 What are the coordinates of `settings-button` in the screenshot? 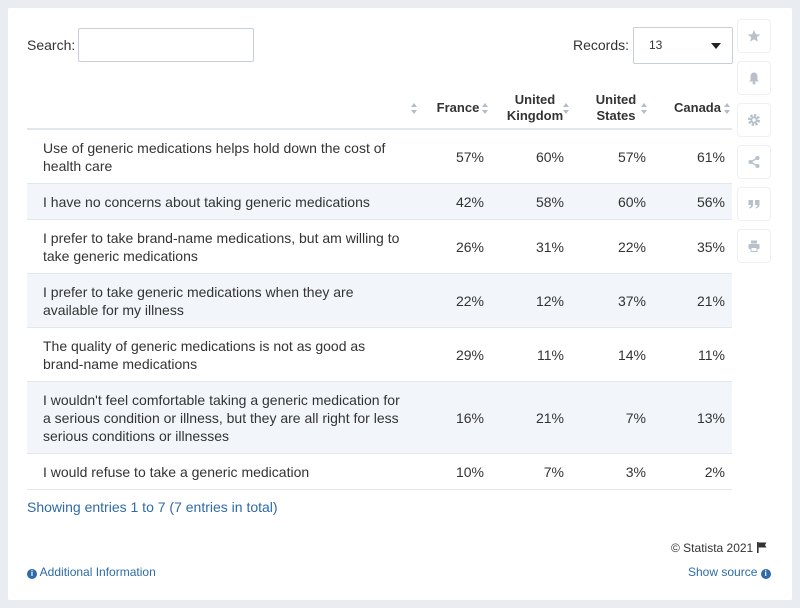 It's located at (754, 120).